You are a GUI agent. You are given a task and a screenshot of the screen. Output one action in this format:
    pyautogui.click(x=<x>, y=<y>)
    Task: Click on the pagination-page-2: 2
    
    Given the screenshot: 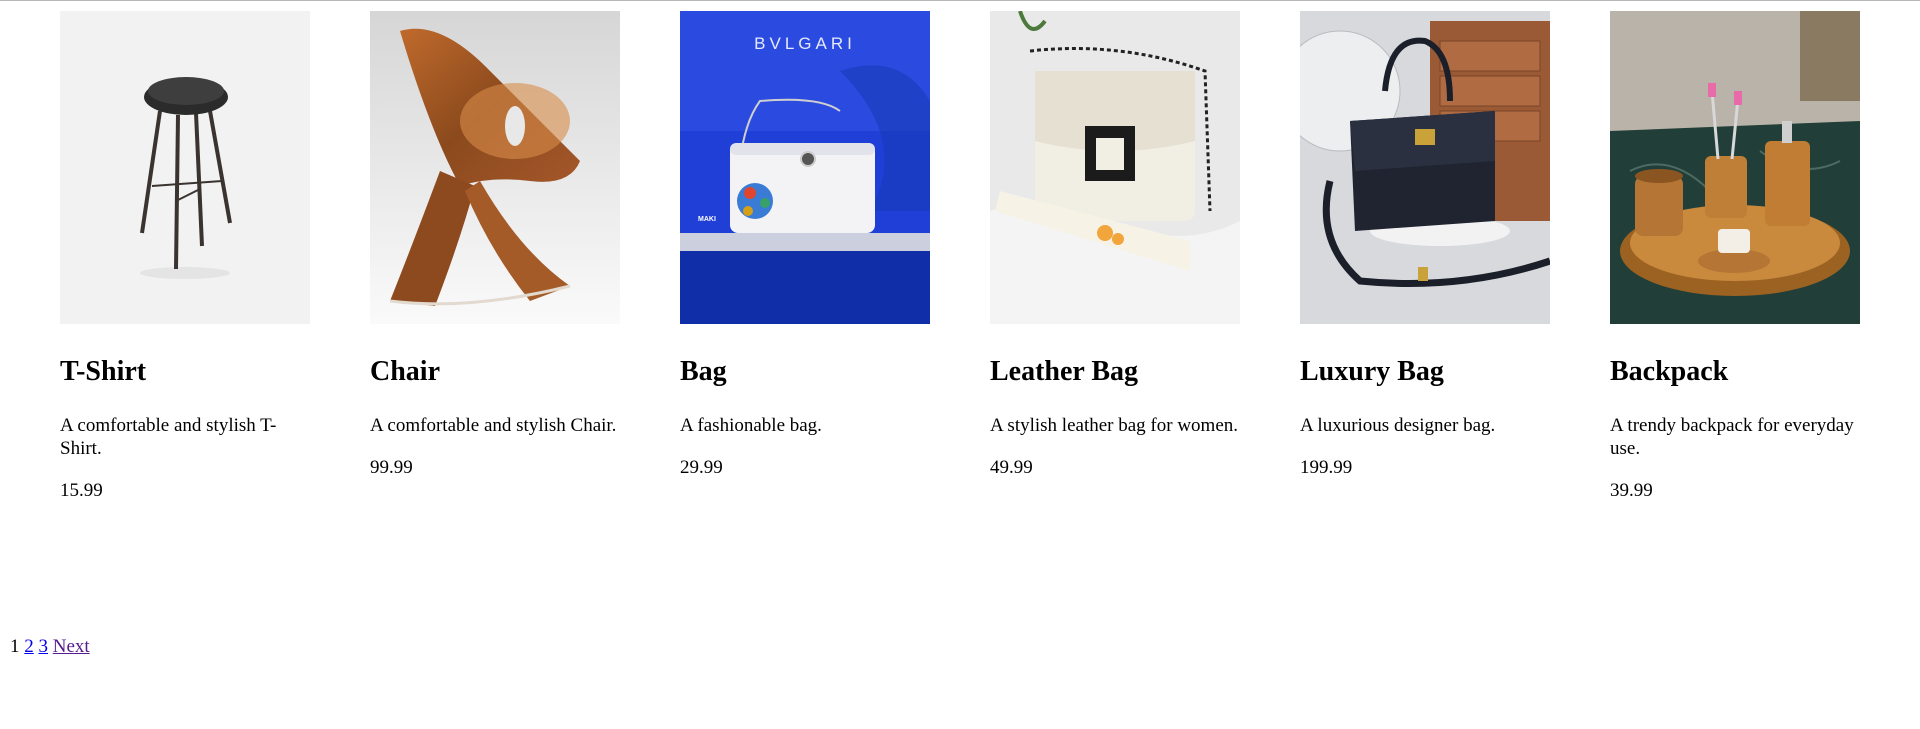 What is the action you would take?
    pyautogui.click(x=29, y=646)
    